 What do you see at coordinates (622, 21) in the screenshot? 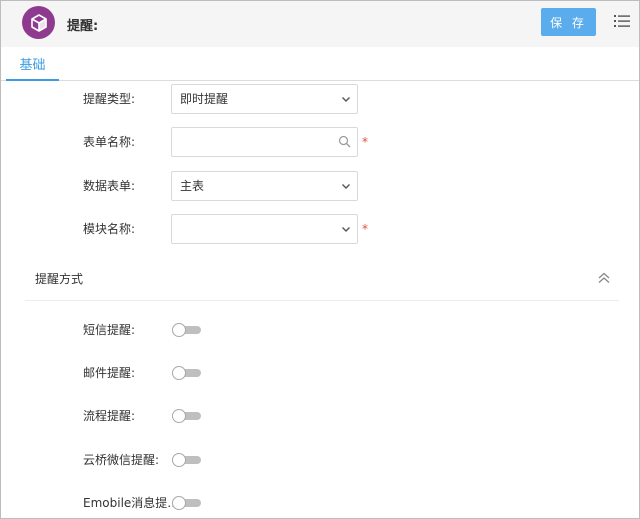
I see `list-menu-icon` at bounding box center [622, 21].